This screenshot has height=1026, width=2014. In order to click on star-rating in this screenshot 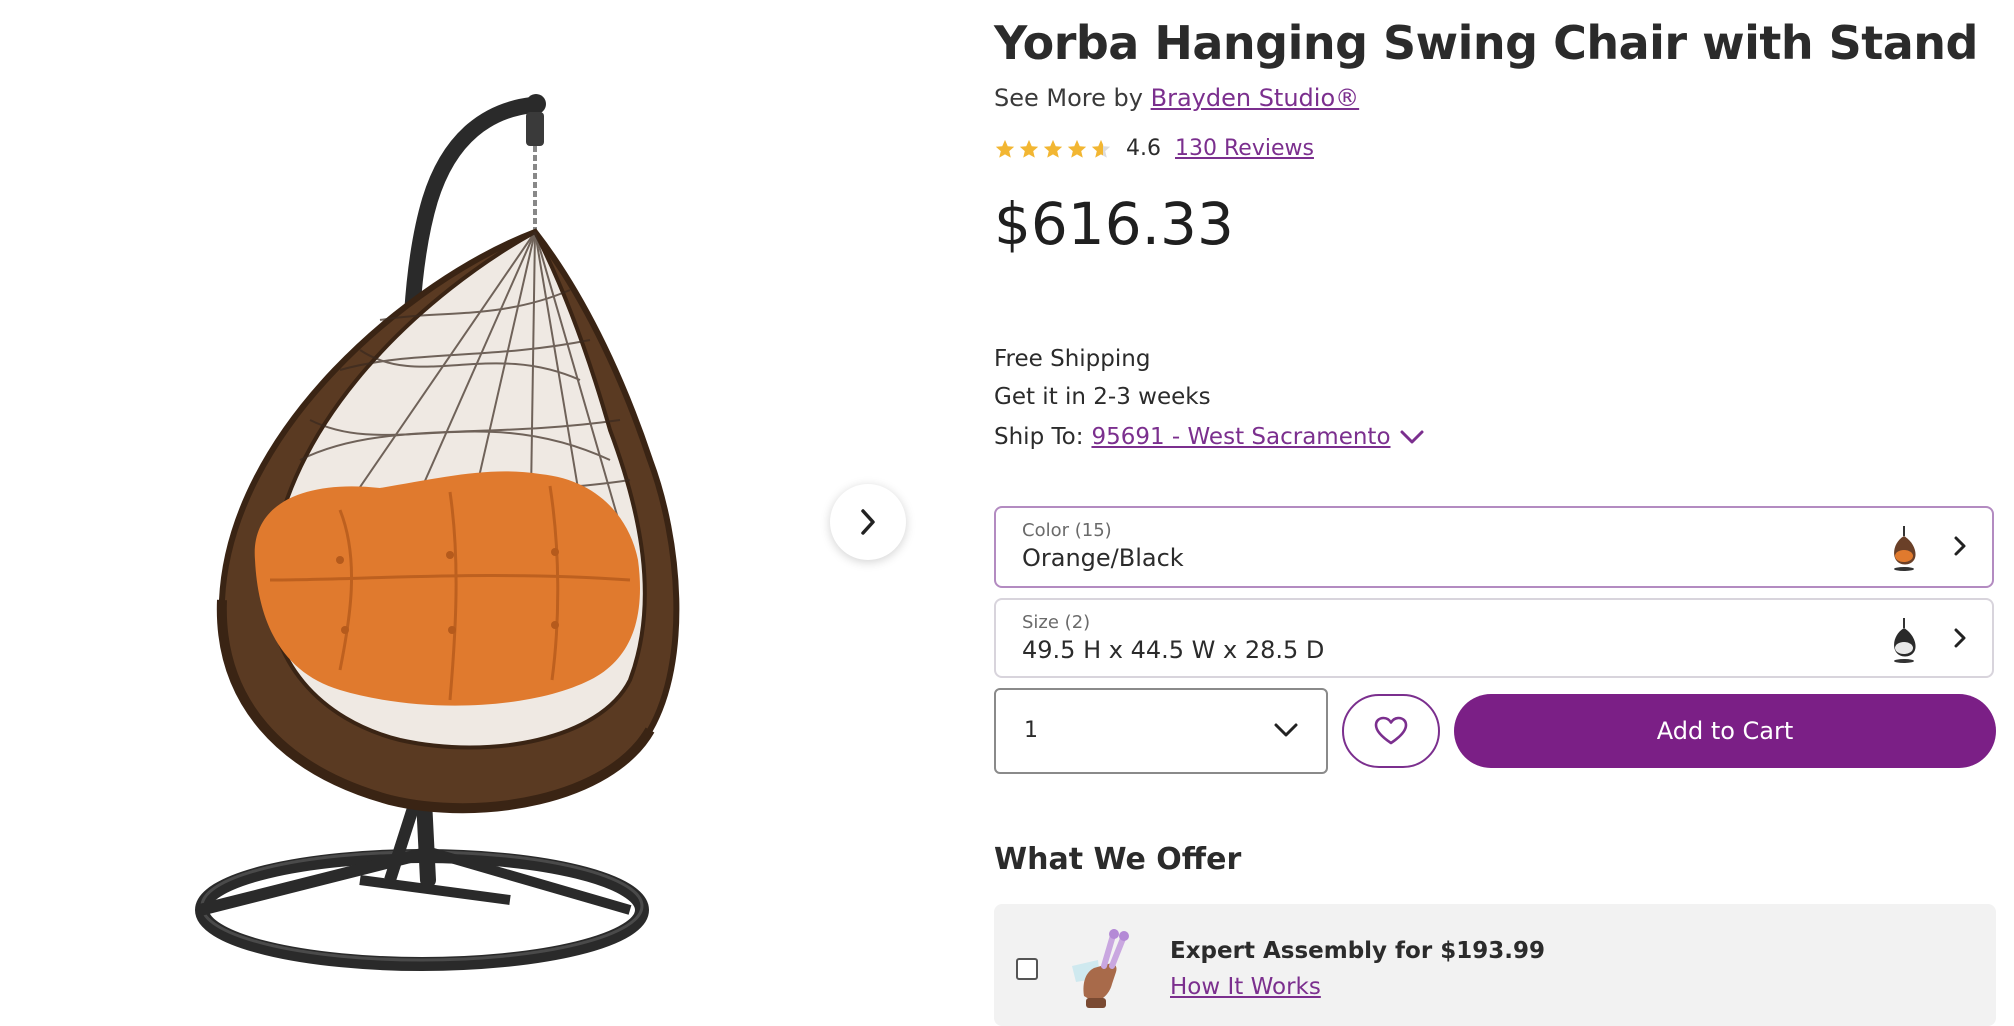, I will do `click(1053, 149)`.